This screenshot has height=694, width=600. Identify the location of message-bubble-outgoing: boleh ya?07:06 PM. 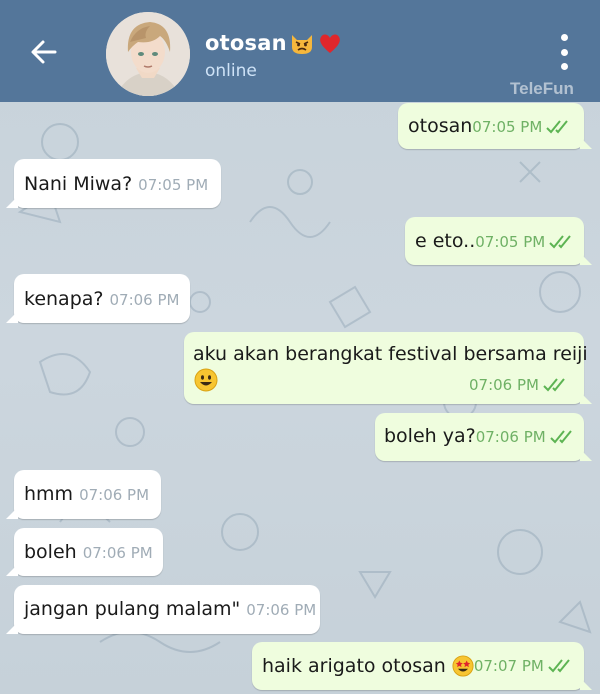
(483, 437).